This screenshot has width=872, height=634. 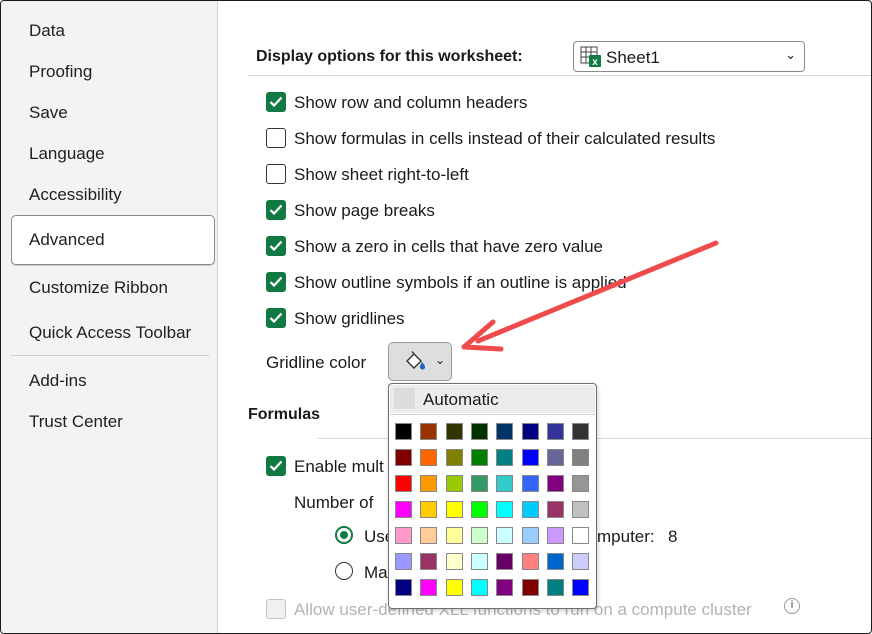 I want to click on radio-manual, so click(x=344, y=571).